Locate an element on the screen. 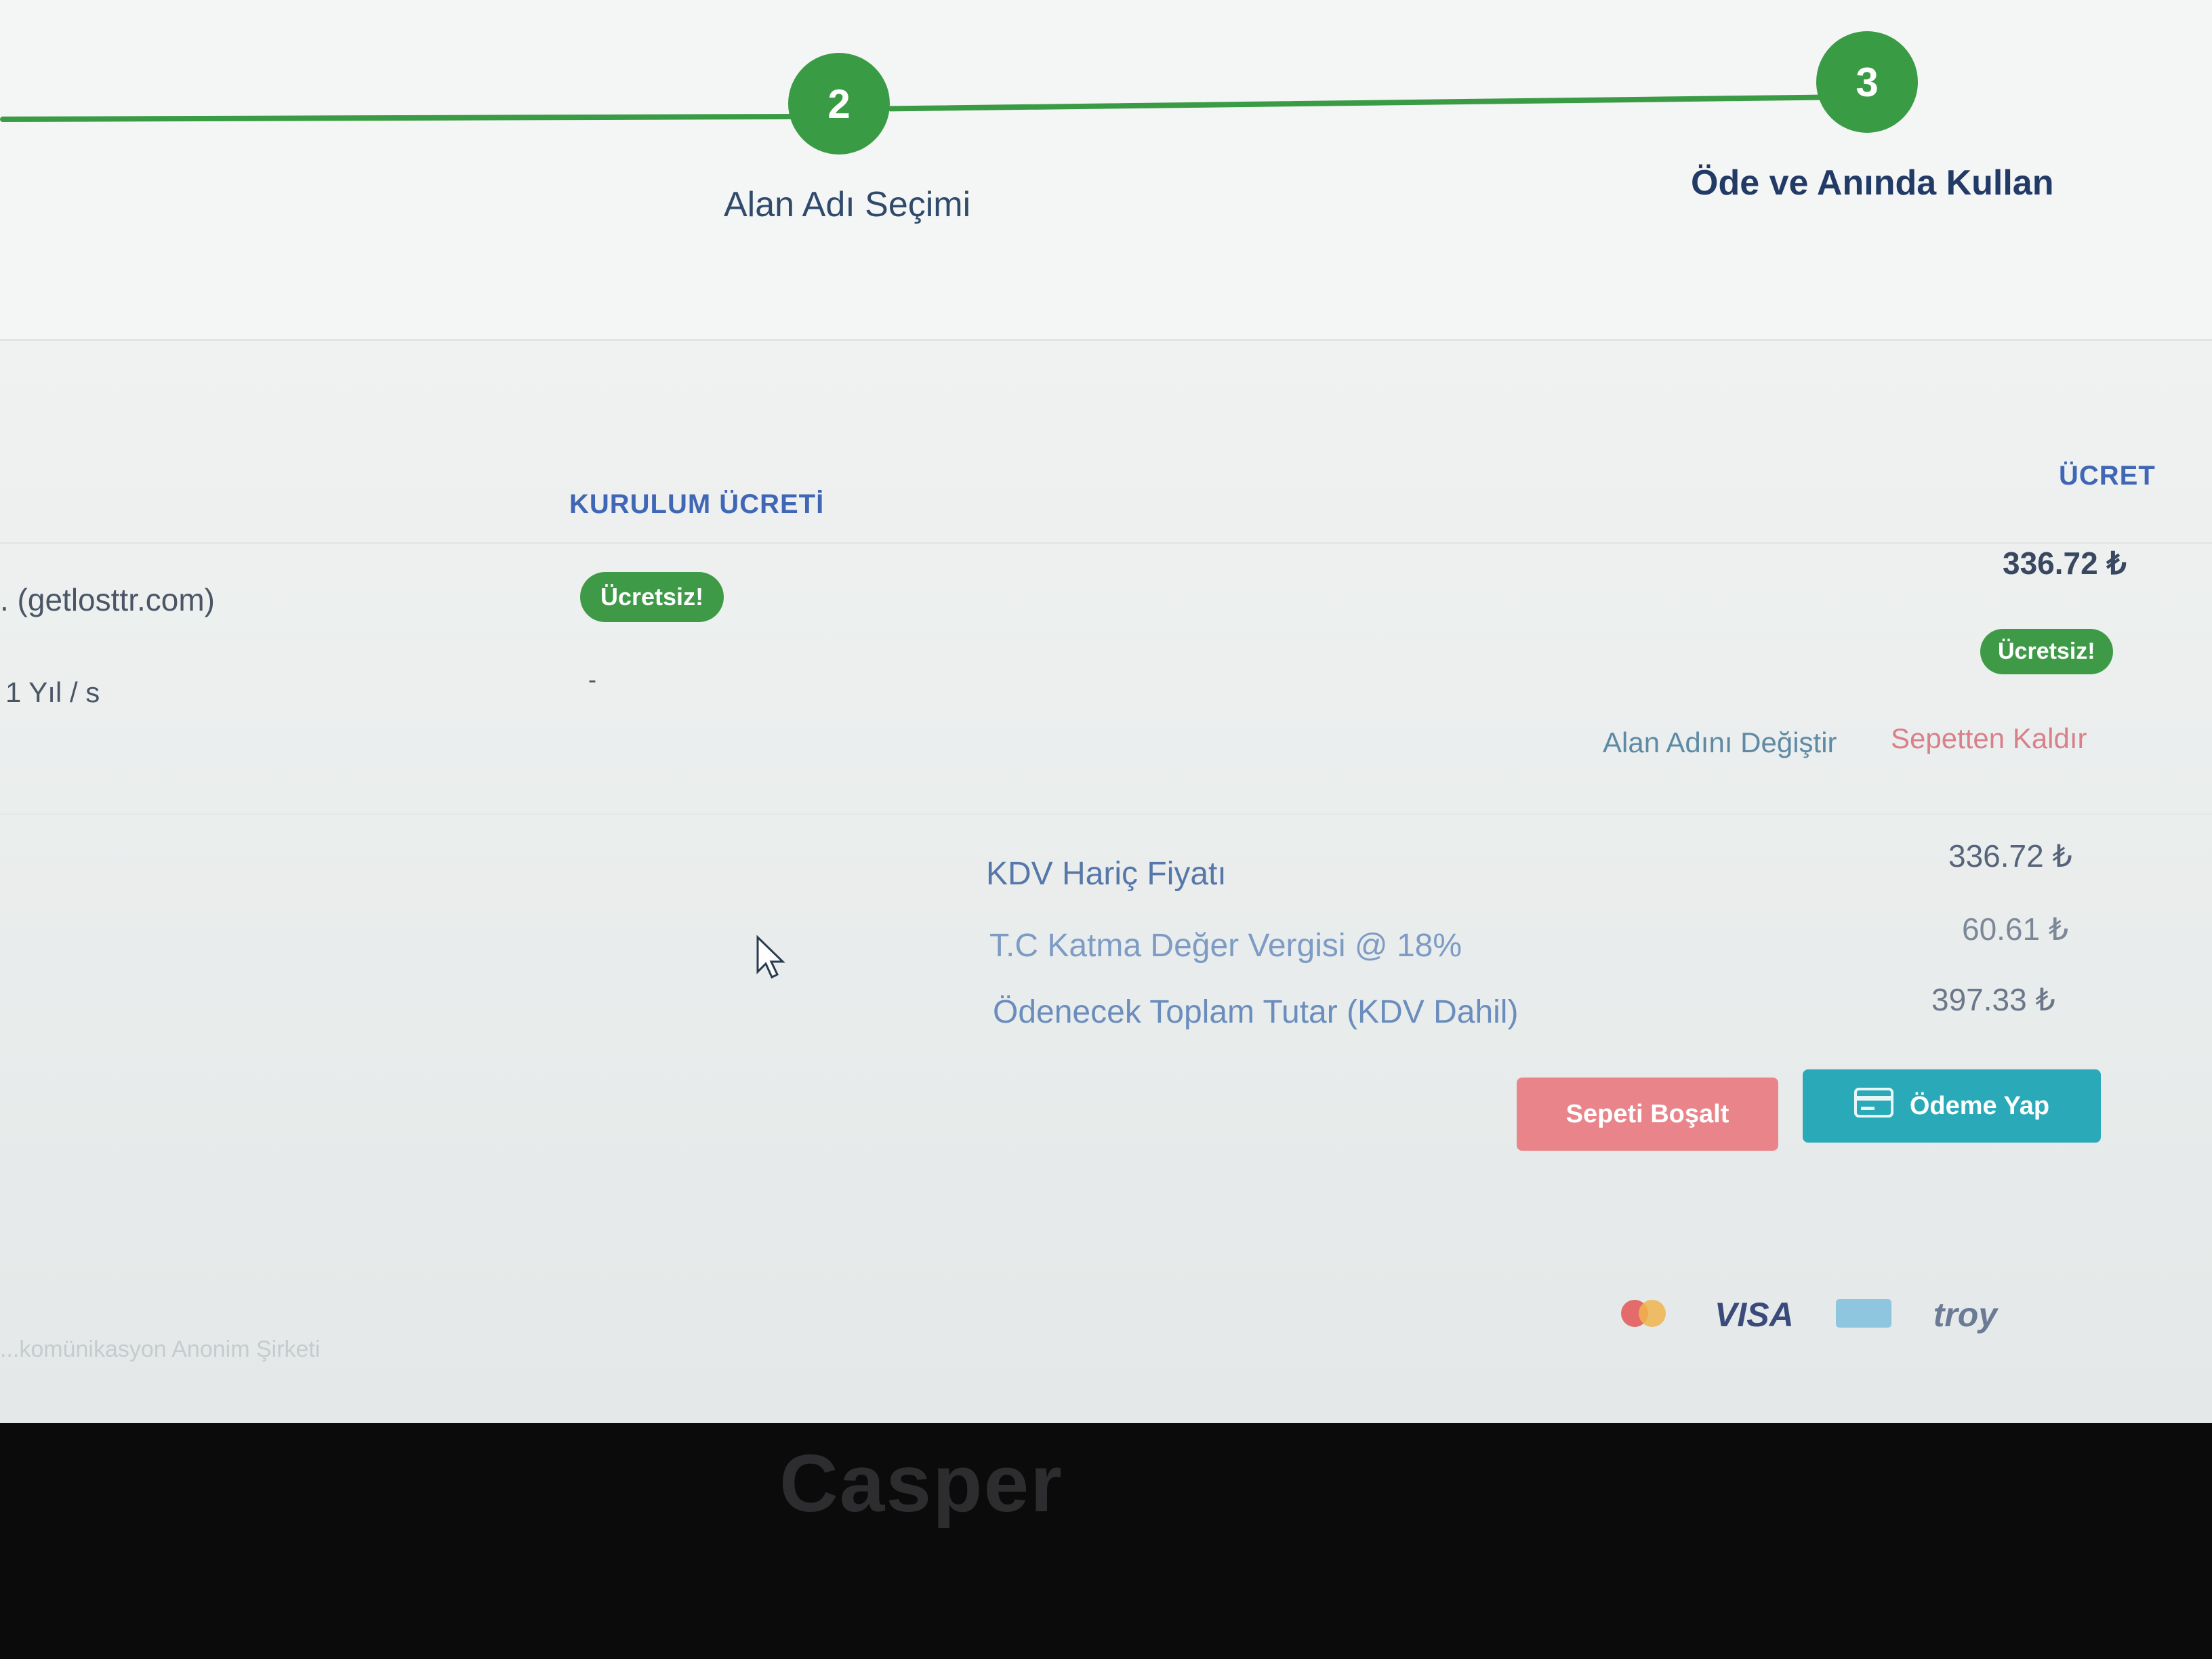 The image size is (2212, 1659). total-label: Ödenecek Toplam Tutar (KDV Dahil) is located at coordinates (1256, 1012).